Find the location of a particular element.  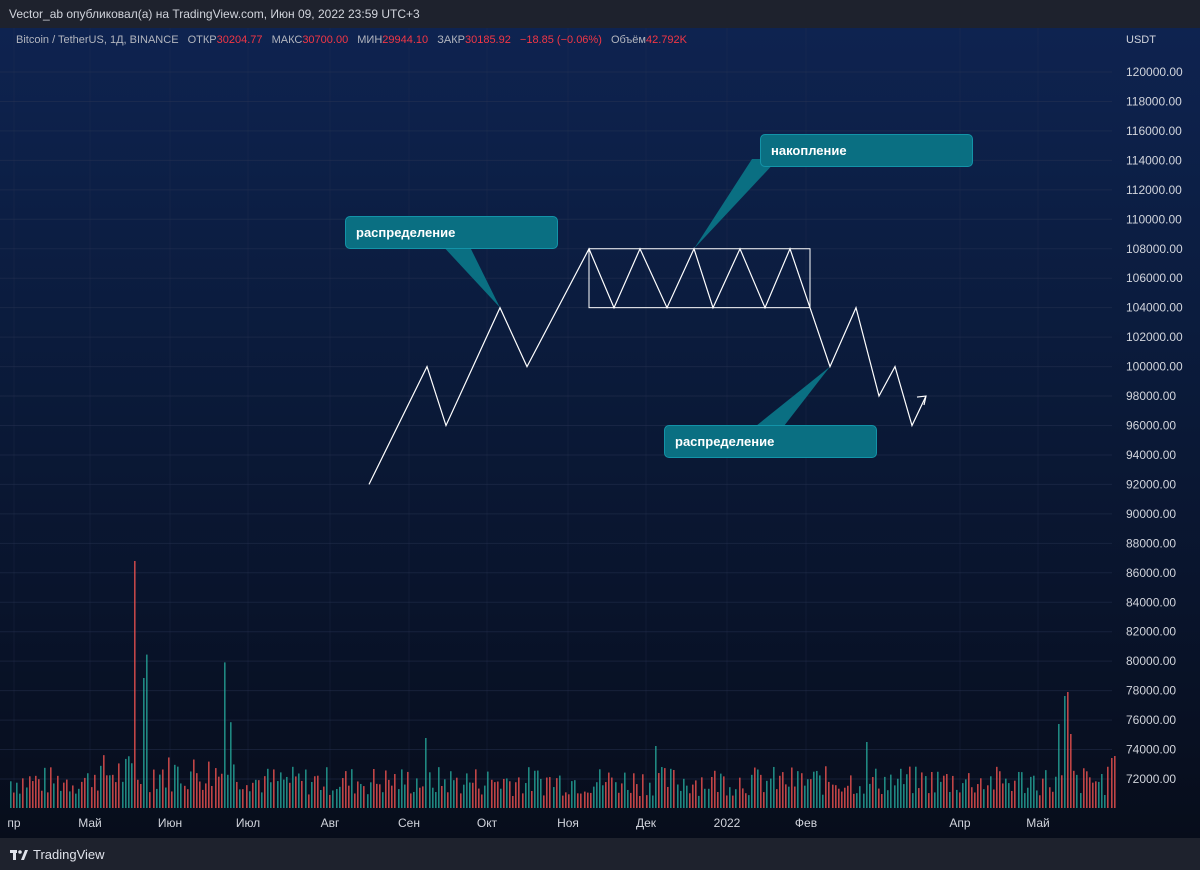

x-tick-label: Апр is located at coordinates (960, 823).